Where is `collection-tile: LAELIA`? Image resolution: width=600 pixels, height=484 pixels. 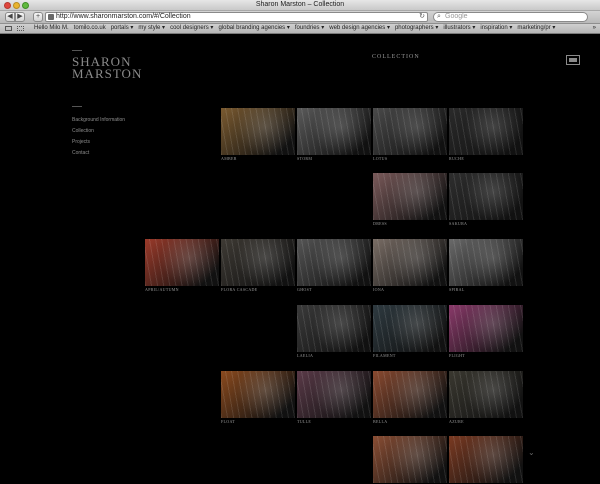
collection-tile: LAELIA is located at coordinates (334, 331).